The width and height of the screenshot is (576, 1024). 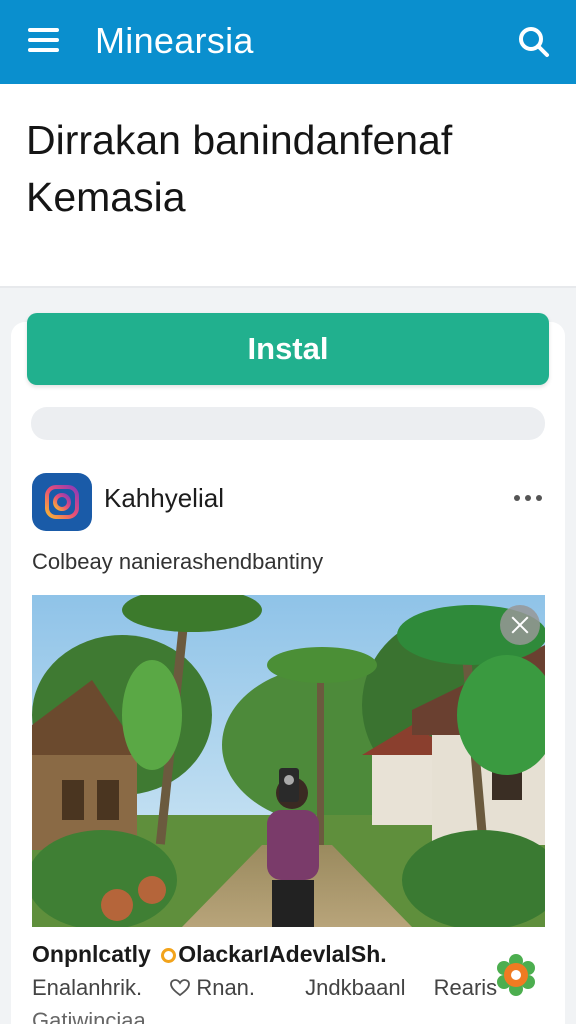 What do you see at coordinates (89, 1016) in the screenshot?
I see `post-footer-text: Gatiwinciaa` at bounding box center [89, 1016].